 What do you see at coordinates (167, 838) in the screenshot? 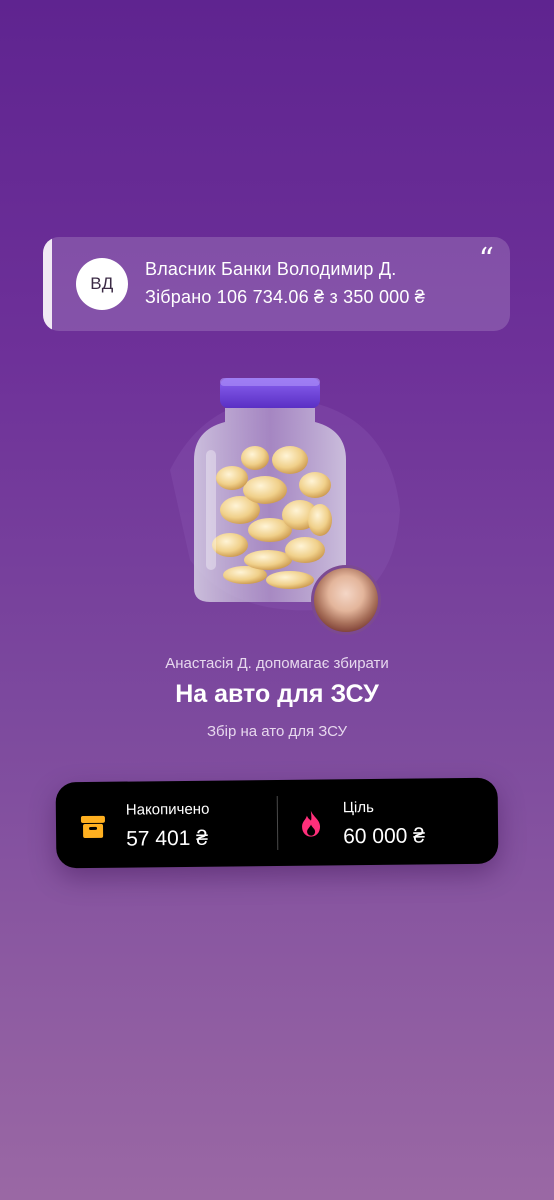
I see `accumulated-value: 57 401 ₴` at bounding box center [167, 838].